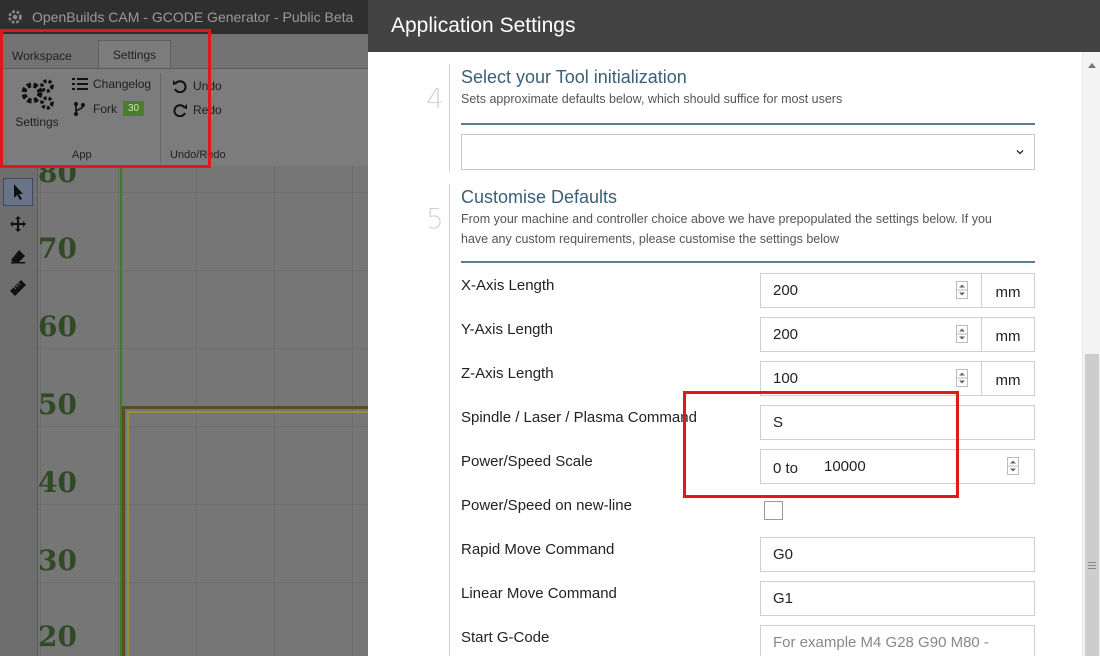 The height and width of the screenshot is (656, 1100). Describe the element at coordinates (505, 637) in the screenshot. I see `start-gcode-label: Start G-Code` at that location.